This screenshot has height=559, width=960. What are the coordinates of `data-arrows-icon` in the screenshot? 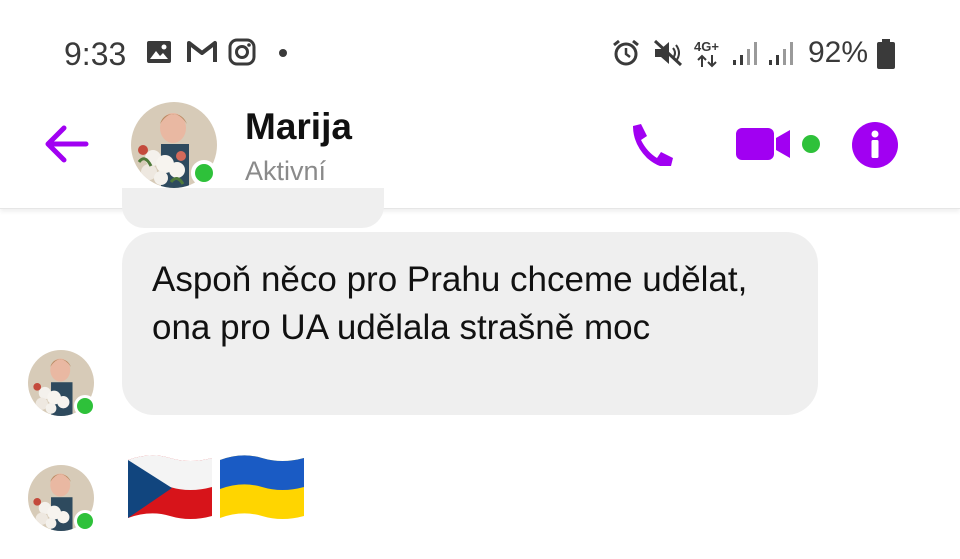 It's located at (707, 61).